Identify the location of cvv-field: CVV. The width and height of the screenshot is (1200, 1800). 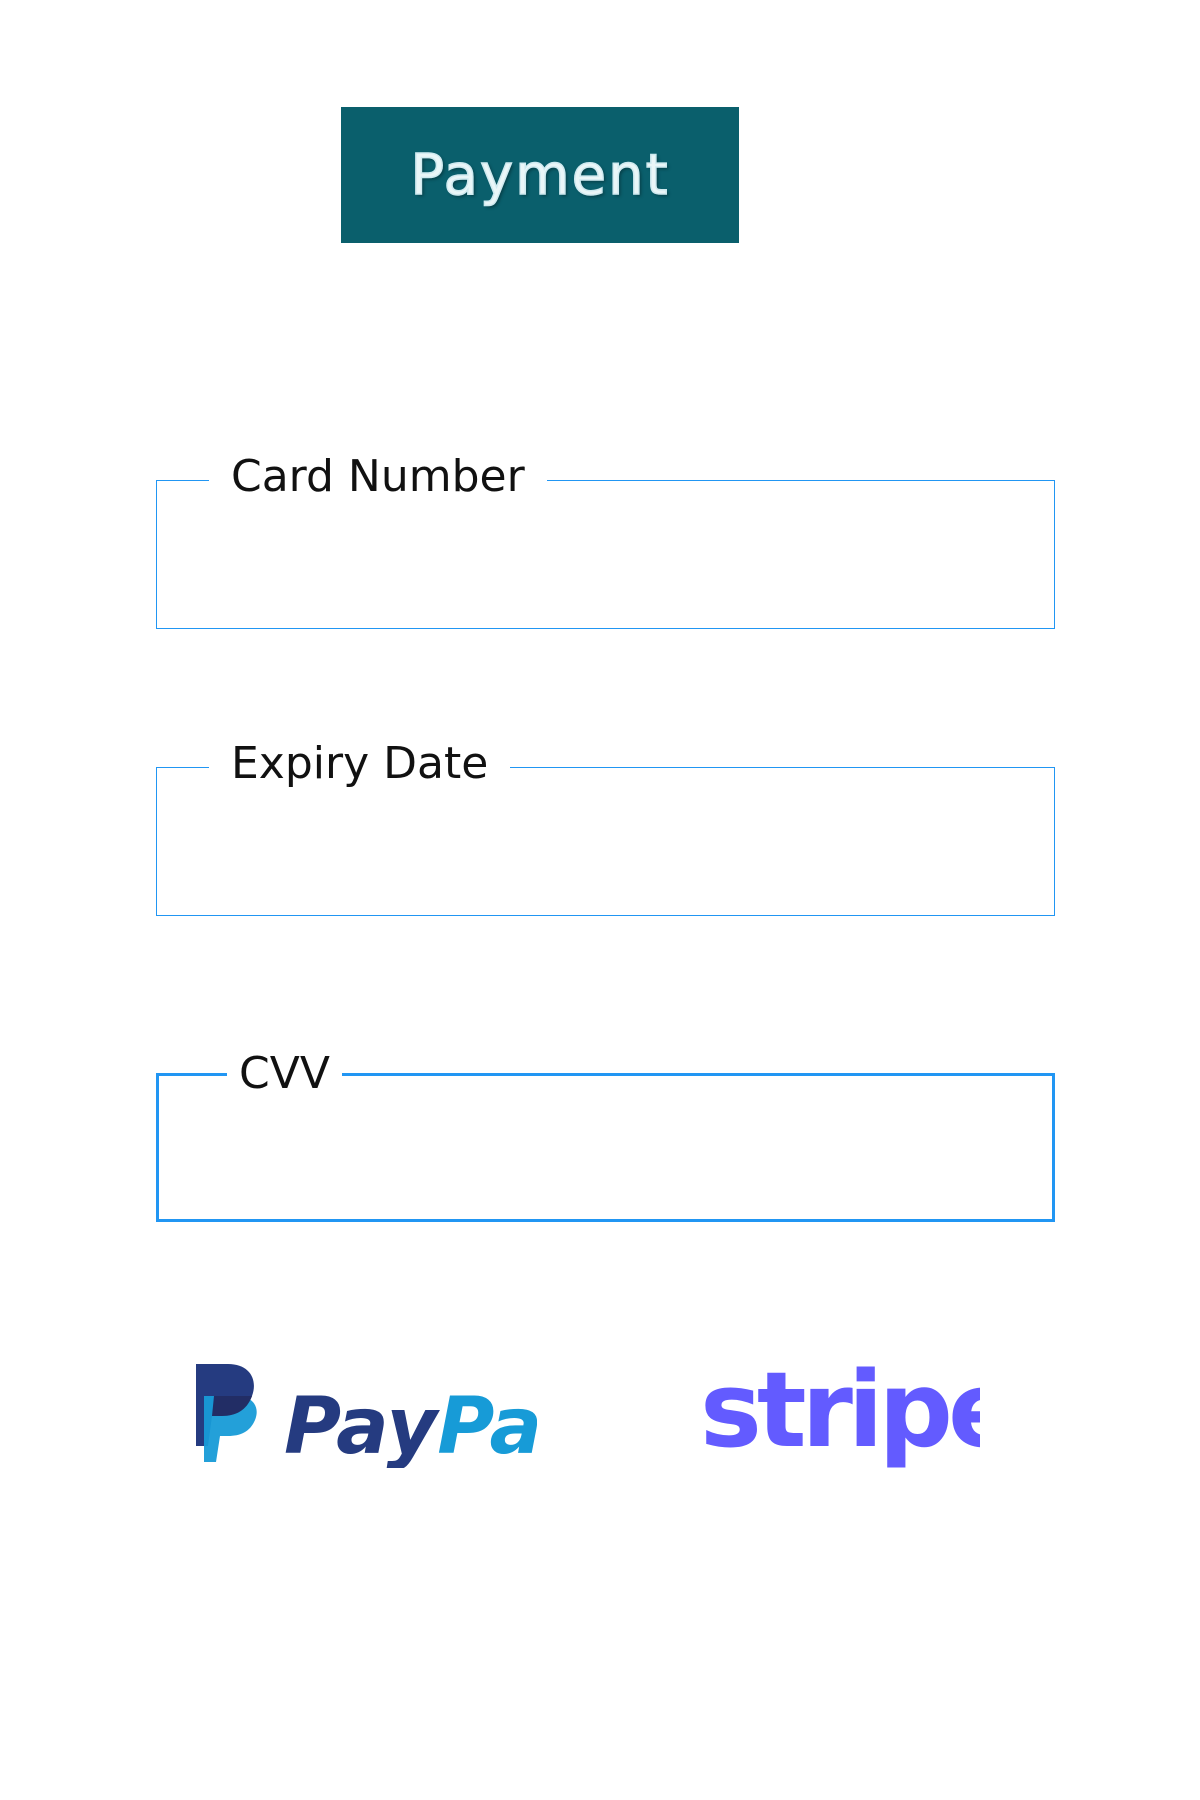
(605, 1137).